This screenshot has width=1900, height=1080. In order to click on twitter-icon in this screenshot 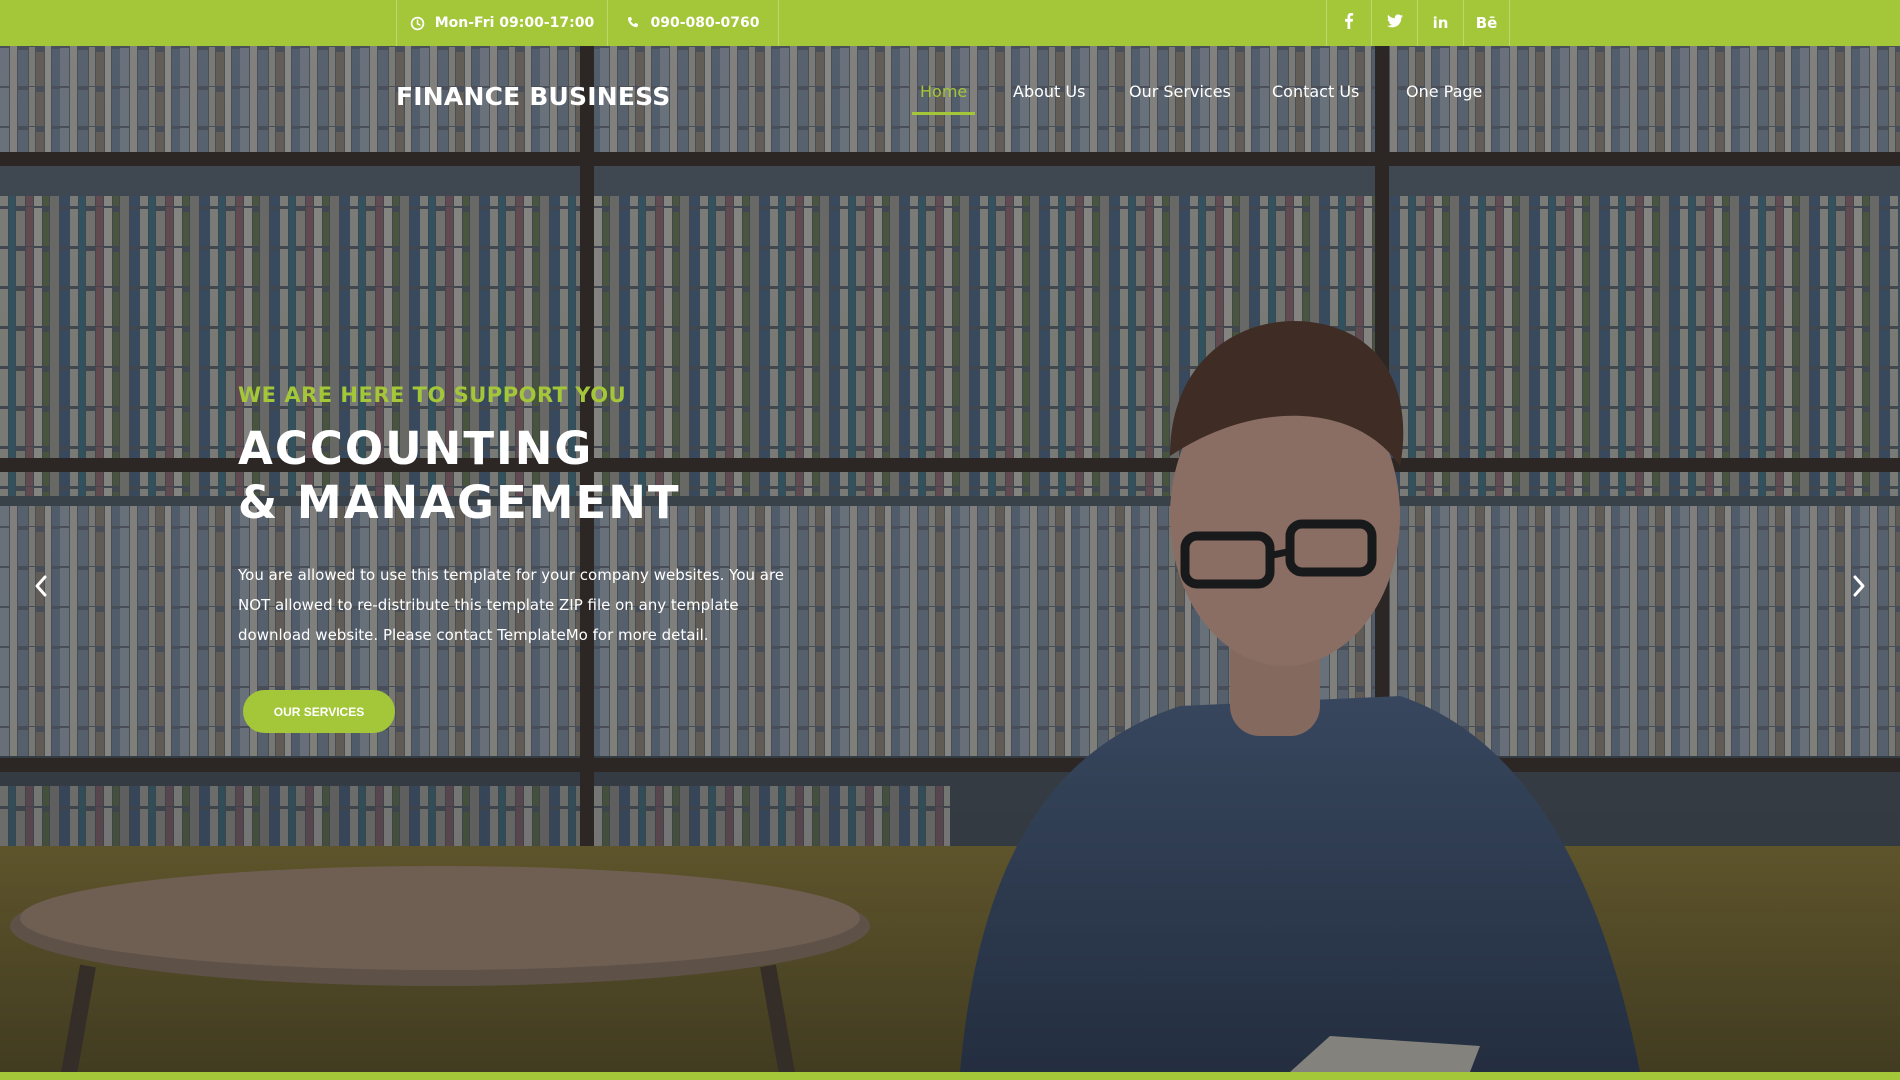, I will do `click(1394, 23)`.